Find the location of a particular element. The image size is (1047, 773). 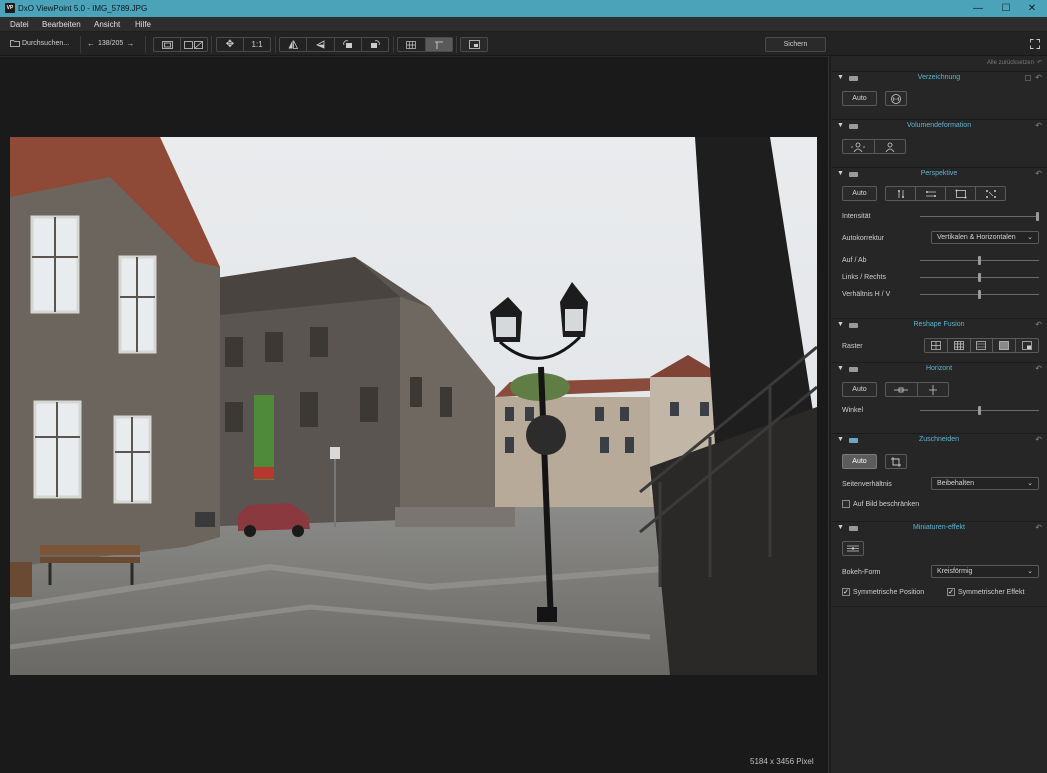

volume-mode-group is located at coordinates (874, 146).